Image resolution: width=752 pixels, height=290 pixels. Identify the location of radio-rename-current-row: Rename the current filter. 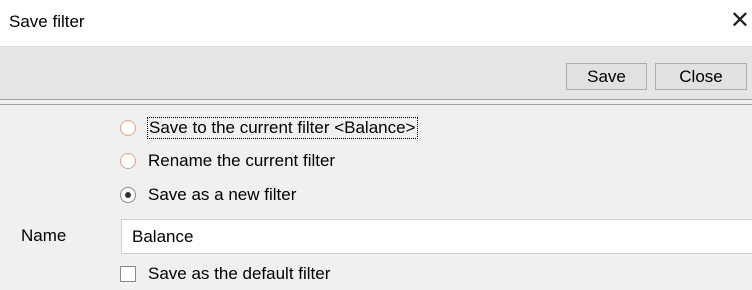
(227, 161).